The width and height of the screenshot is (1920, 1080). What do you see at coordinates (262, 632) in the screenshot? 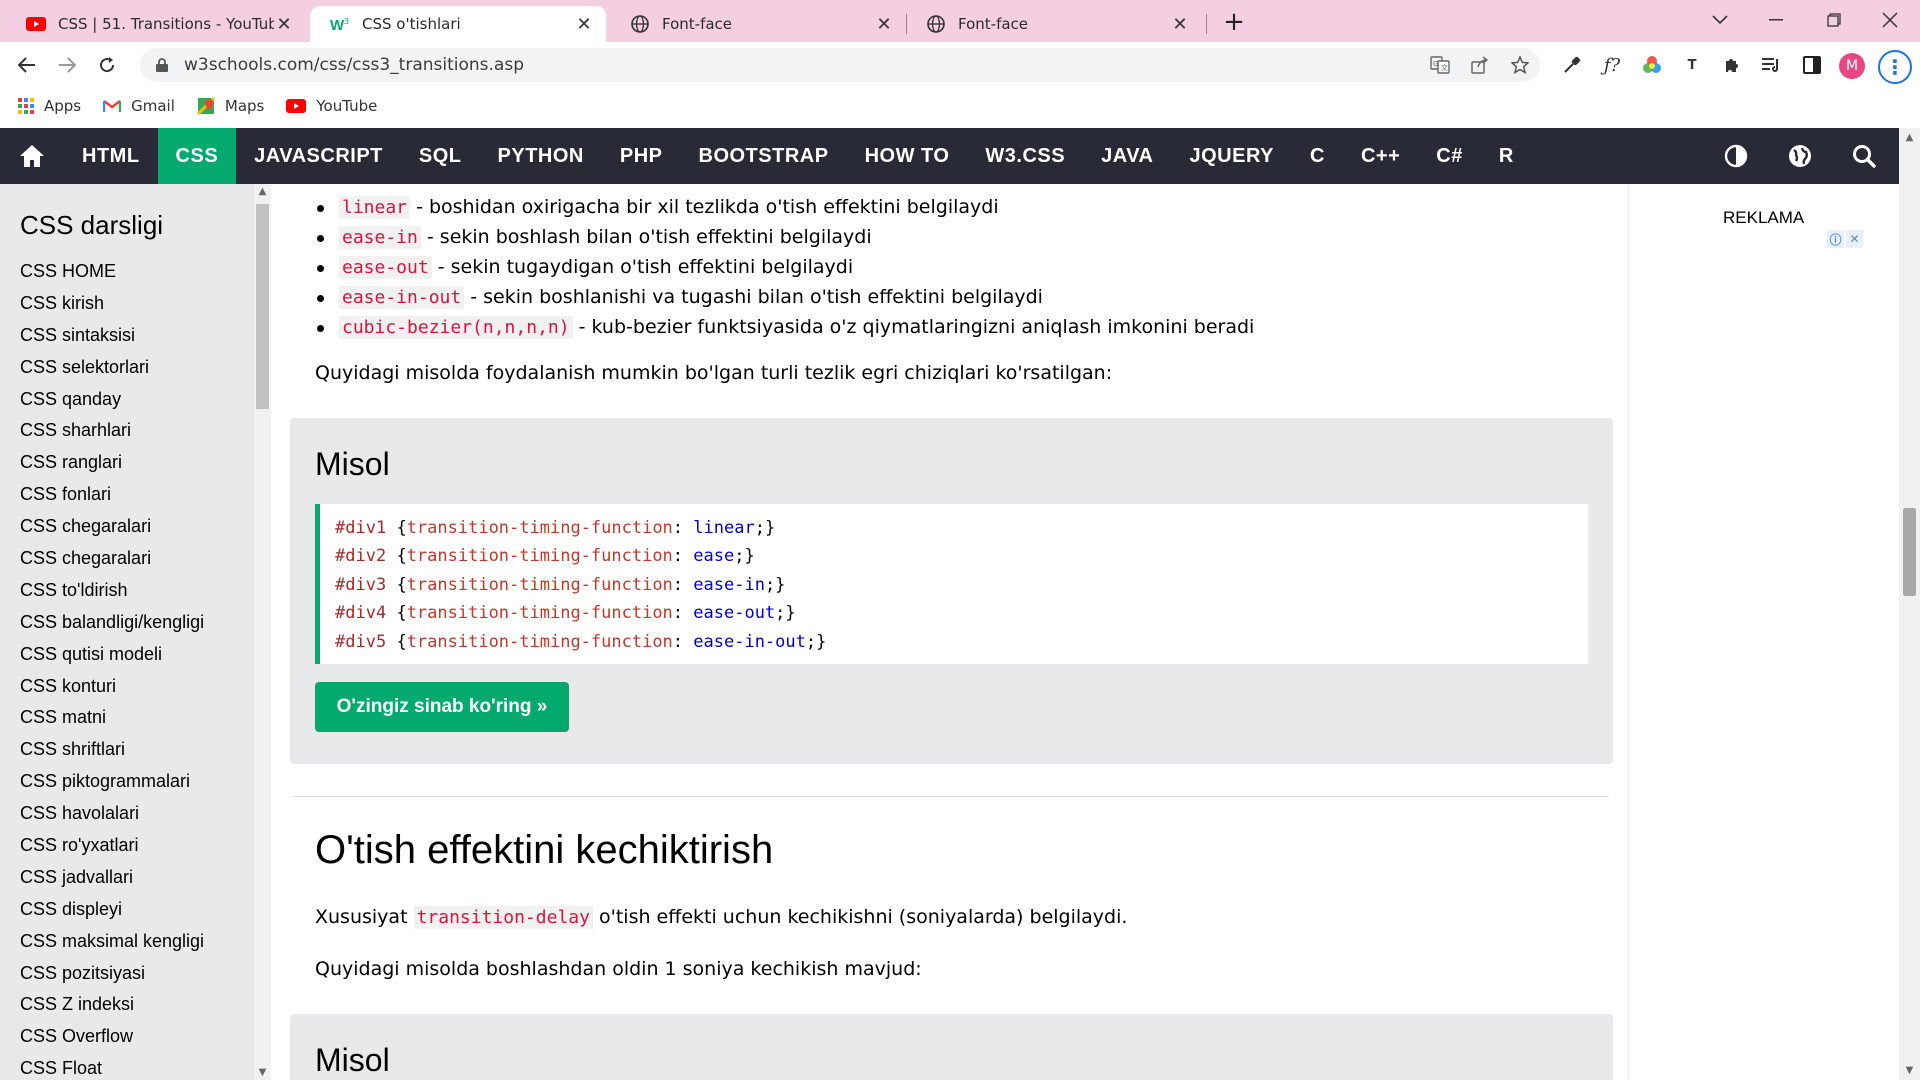
I see `sidebar-scrollbar: ▲ ▼` at bounding box center [262, 632].